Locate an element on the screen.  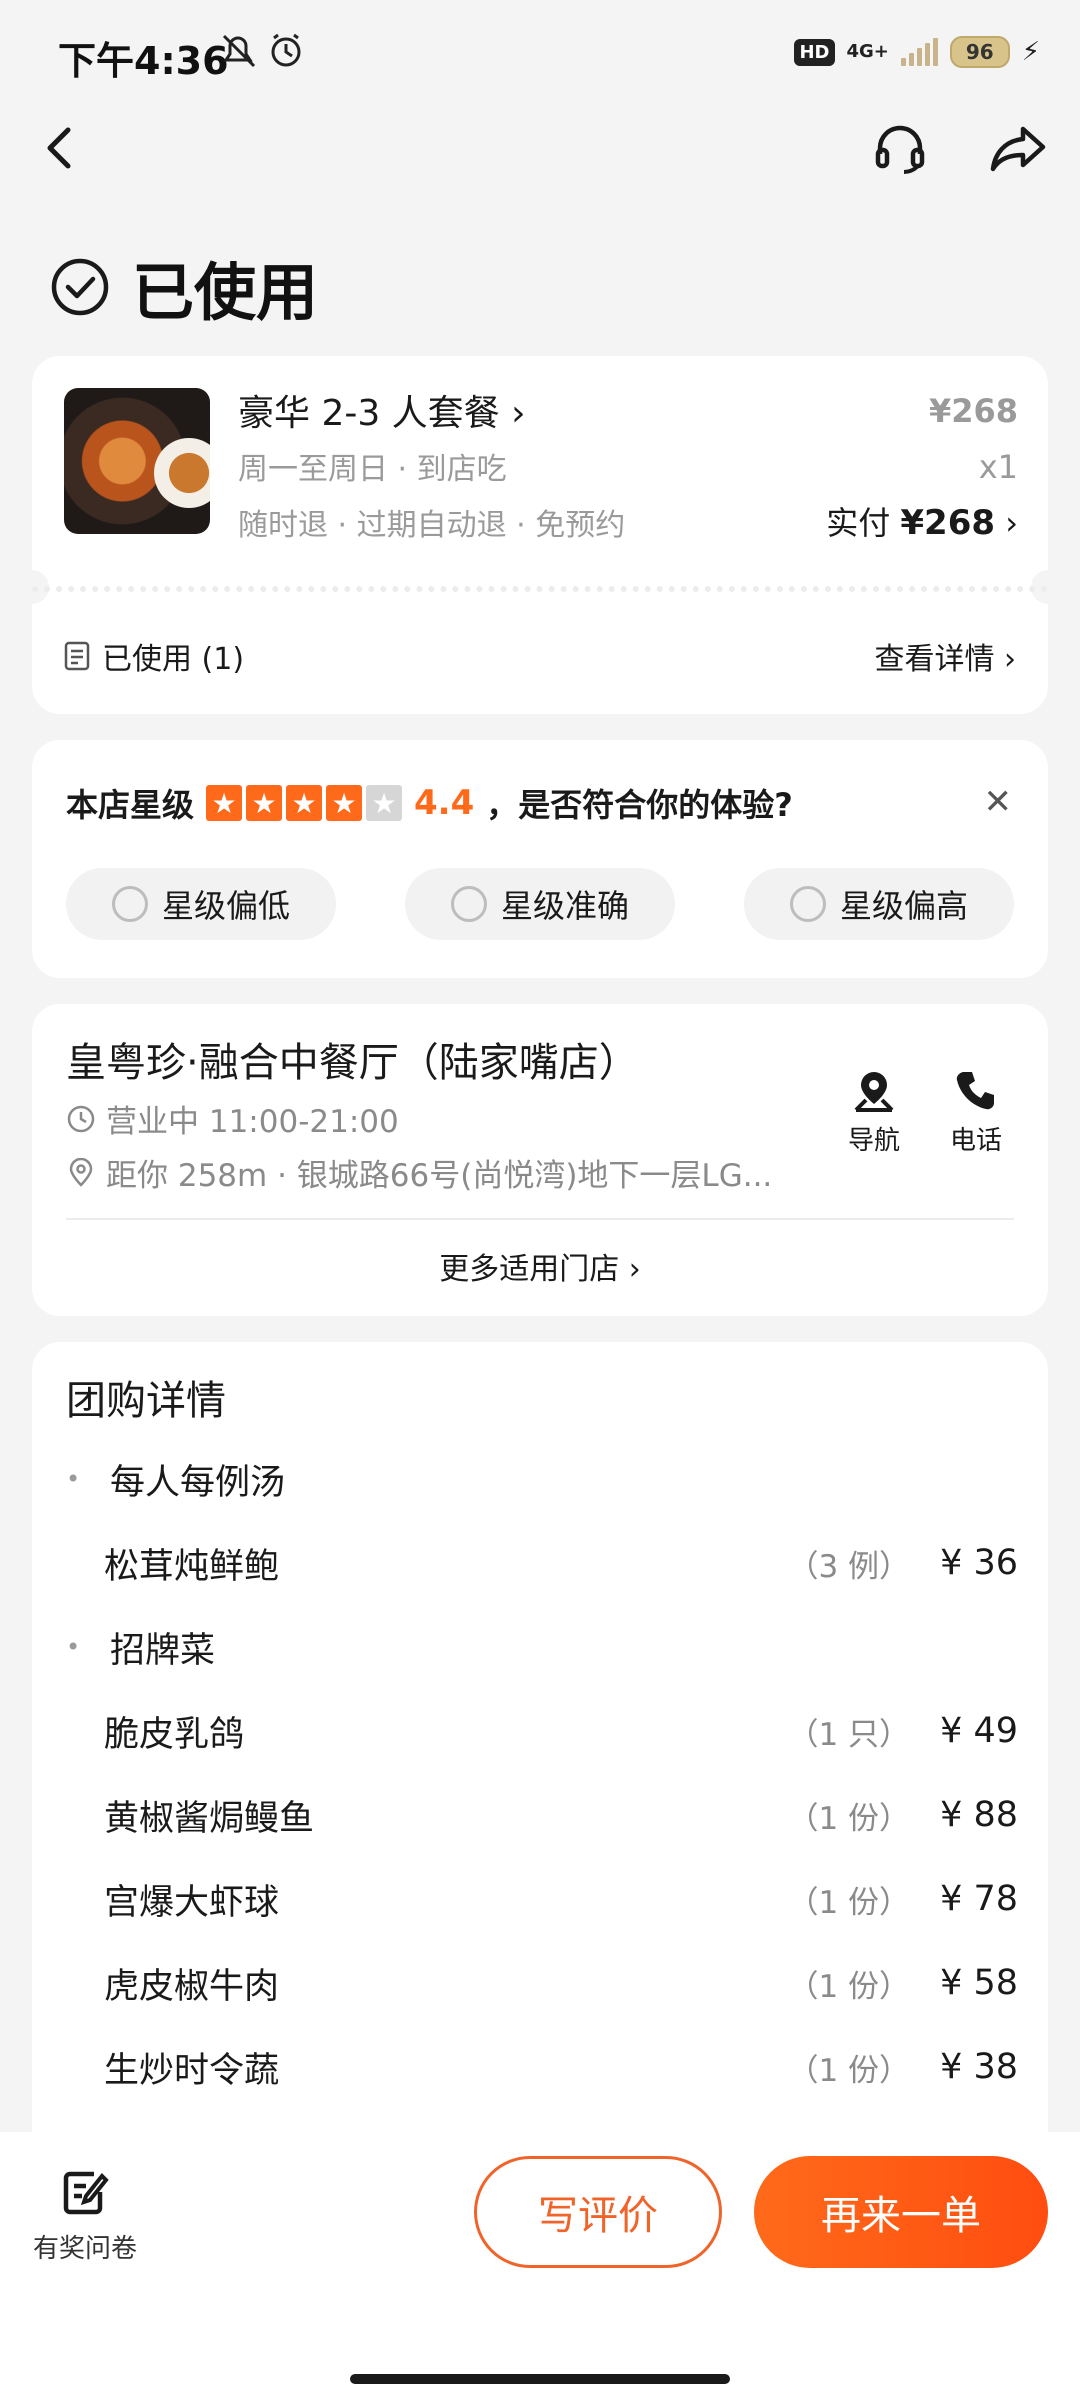
hours-text: 营业中 11:00-21:00 is located at coordinates (252, 1122).